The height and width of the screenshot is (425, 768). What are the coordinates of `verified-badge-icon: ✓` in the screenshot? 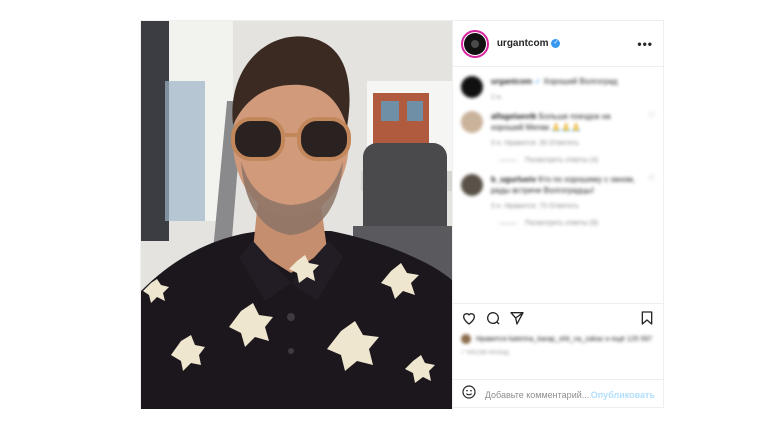 It's located at (556, 43).